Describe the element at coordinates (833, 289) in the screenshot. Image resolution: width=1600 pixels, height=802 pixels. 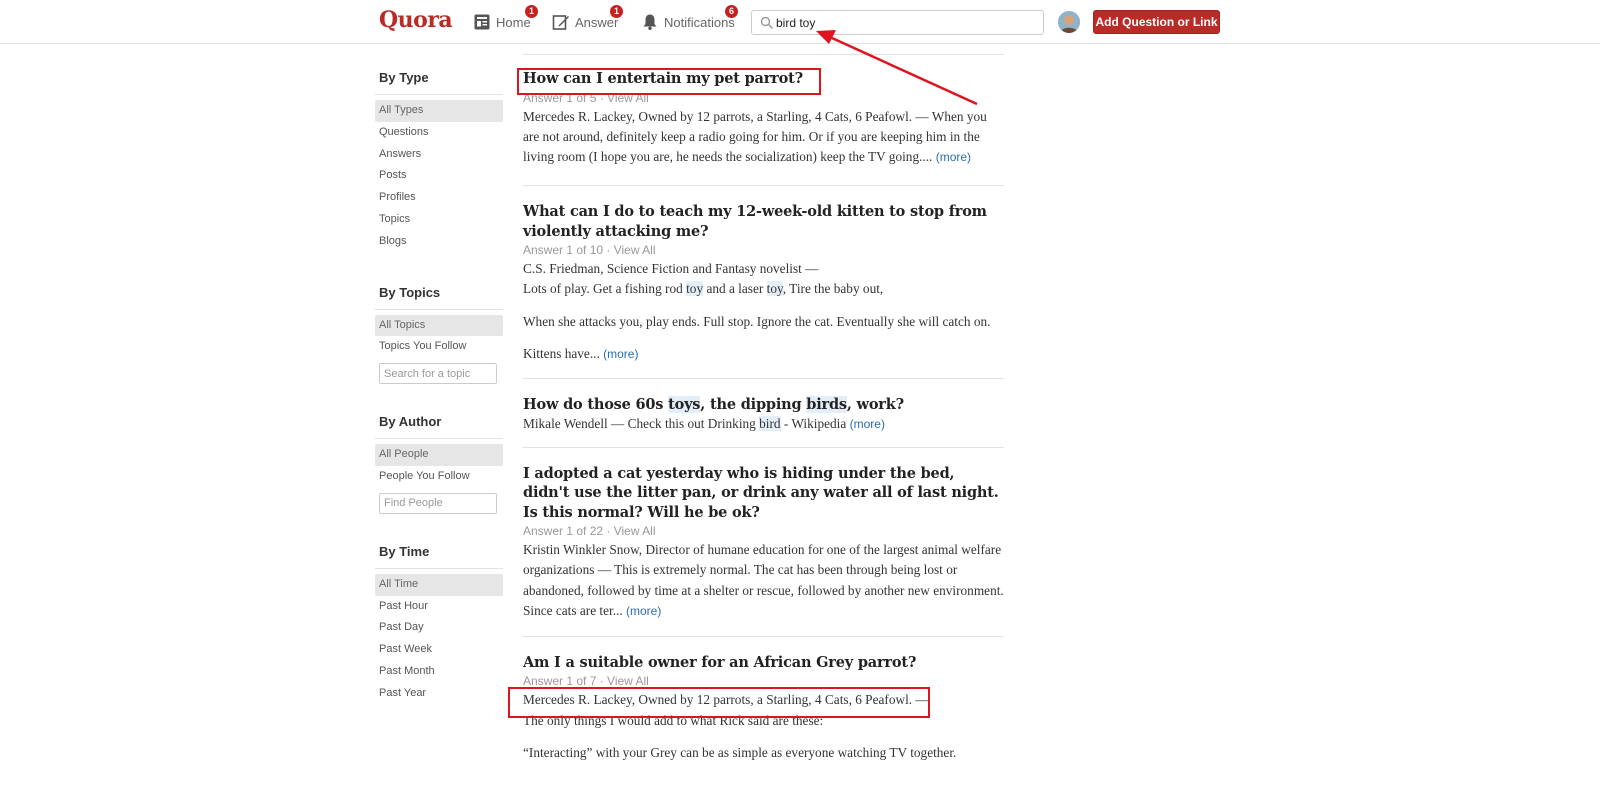
I see `text-segment: , Tire the baby out,` at that location.